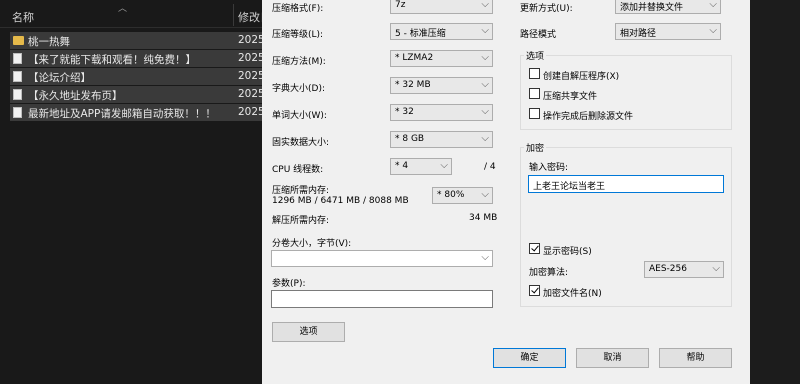 This screenshot has width=800, height=384. I want to click on split-volumes-input: ⌵, so click(382, 258).